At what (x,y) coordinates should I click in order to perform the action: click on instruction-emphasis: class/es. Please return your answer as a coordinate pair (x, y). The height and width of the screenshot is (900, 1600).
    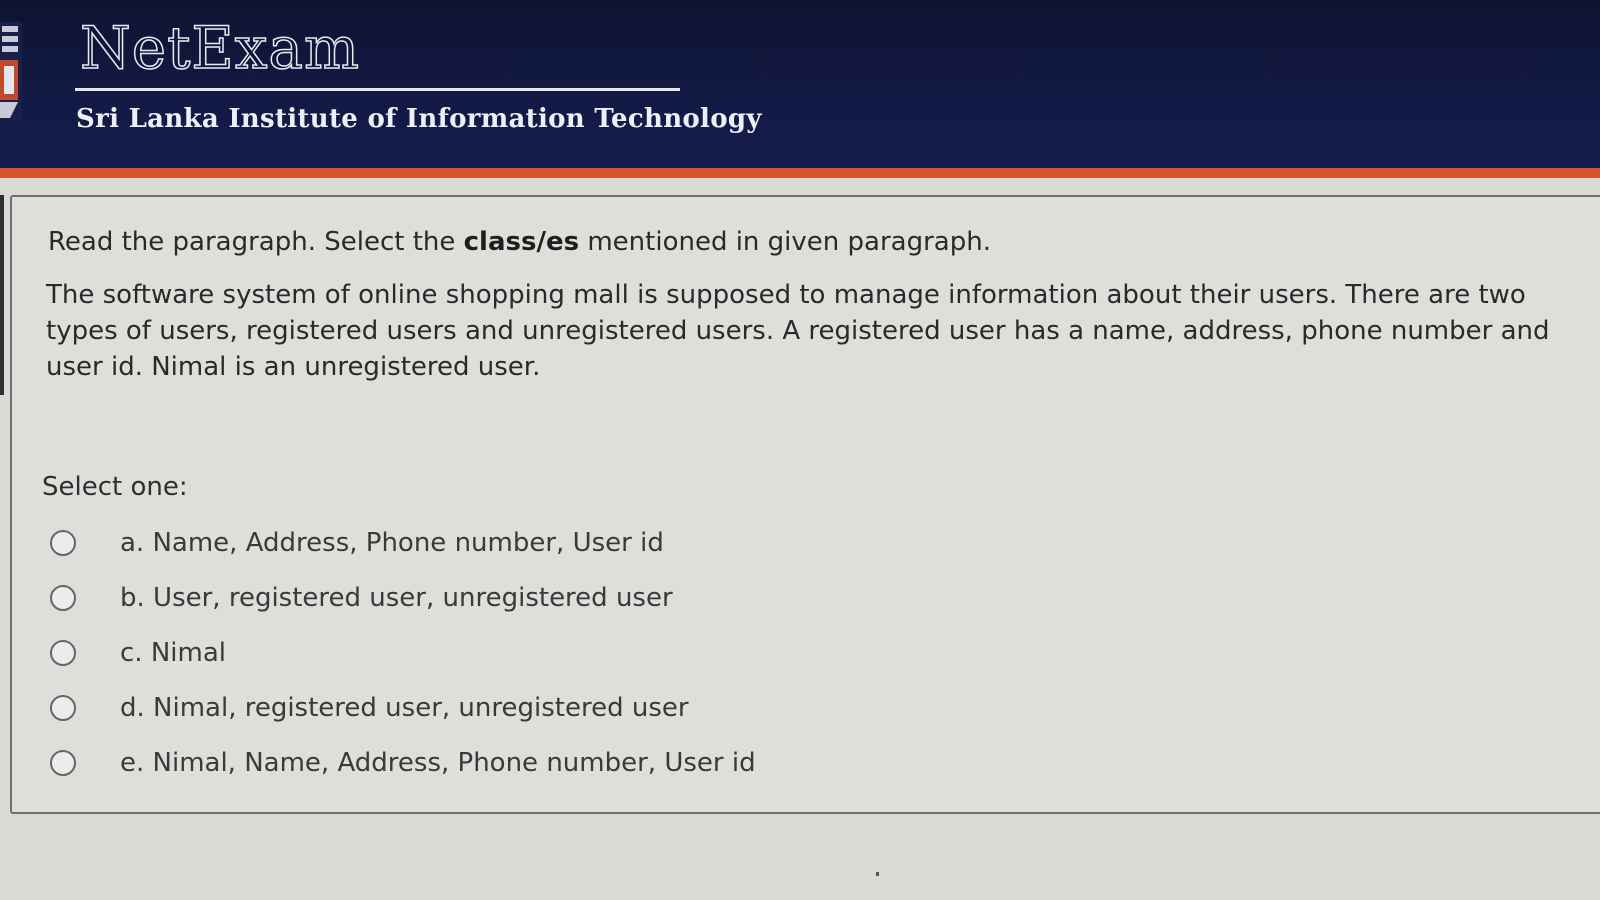
    Looking at the image, I should click on (521, 242).